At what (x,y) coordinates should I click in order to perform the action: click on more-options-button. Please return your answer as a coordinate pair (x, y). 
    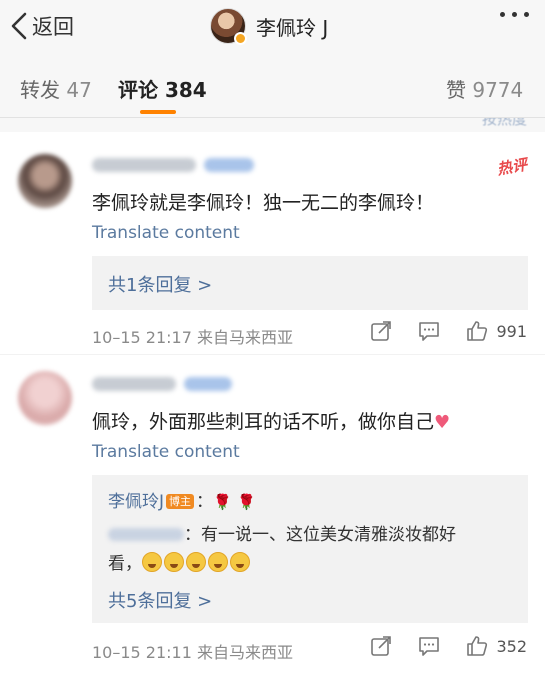
    Looking at the image, I should click on (514, 14).